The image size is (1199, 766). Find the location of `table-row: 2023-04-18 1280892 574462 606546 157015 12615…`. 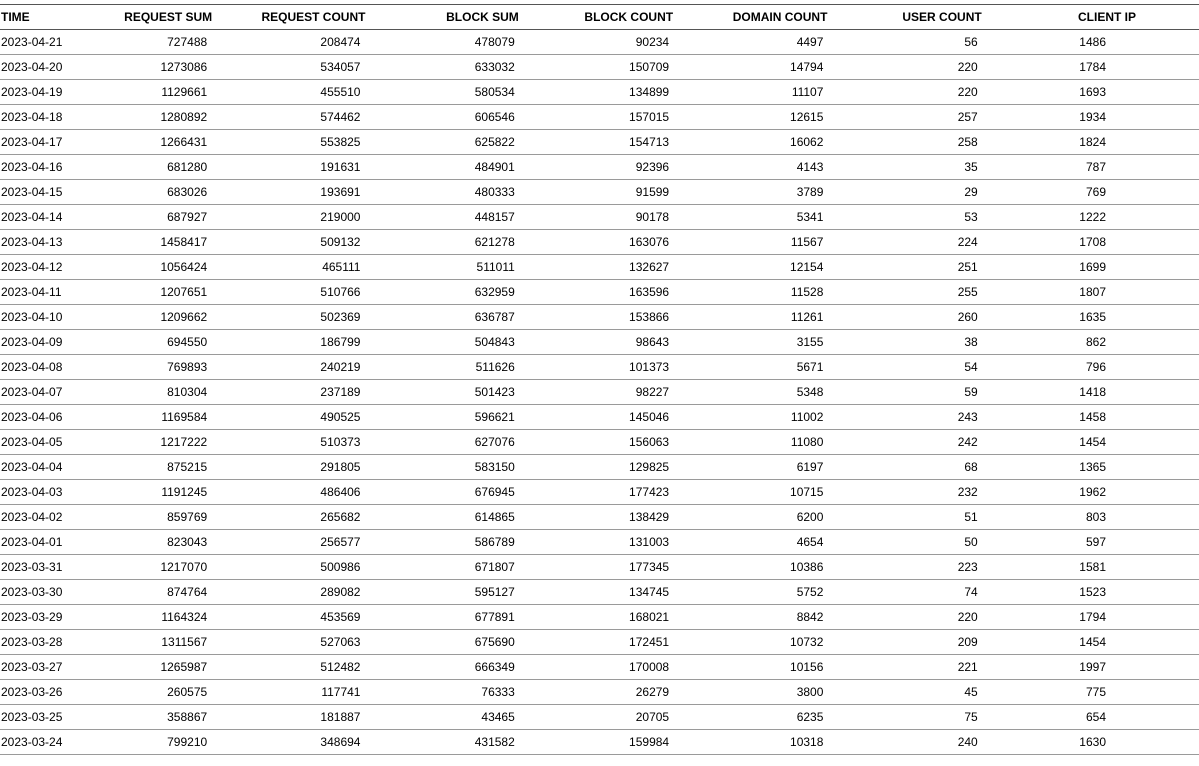

table-row: 2023-04-18 1280892 574462 606546 157015 12615… is located at coordinates (599, 117).